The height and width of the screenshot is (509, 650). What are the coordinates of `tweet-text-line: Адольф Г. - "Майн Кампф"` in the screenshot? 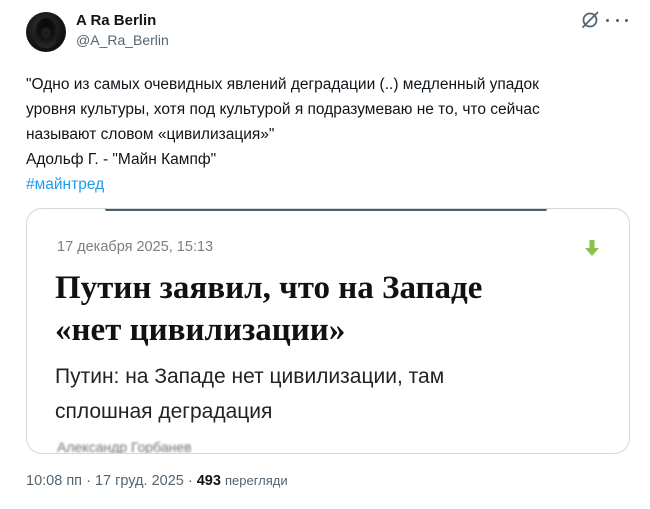 It's located at (121, 159).